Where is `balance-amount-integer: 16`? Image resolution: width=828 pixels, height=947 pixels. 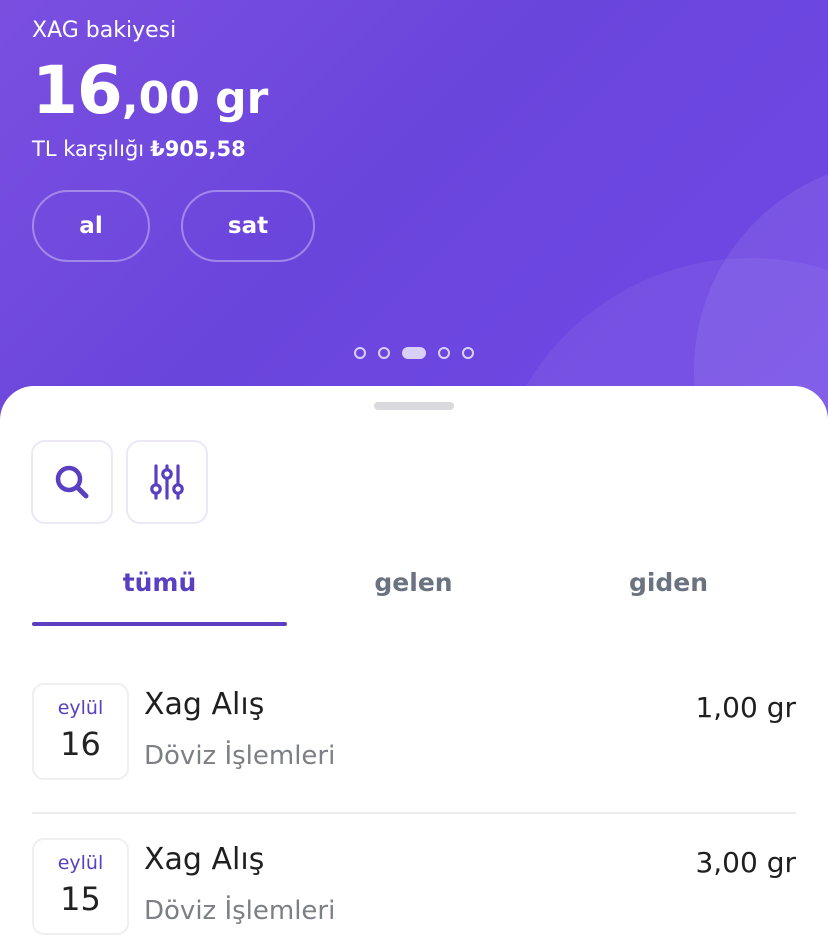 balance-amount-integer: 16 is located at coordinates (77, 90).